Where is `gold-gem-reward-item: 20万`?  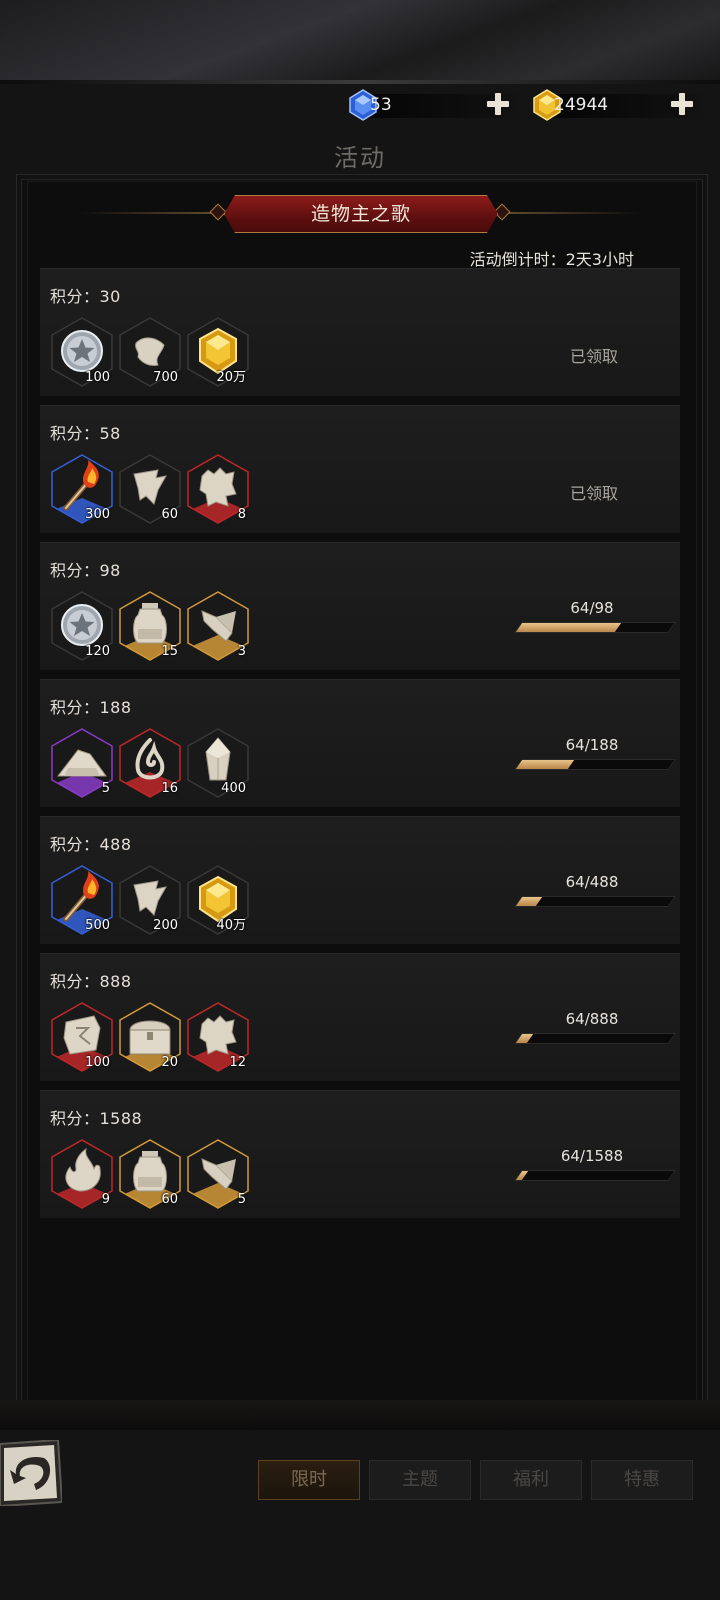
gold-gem-reward-item: 20万 is located at coordinates (218, 352).